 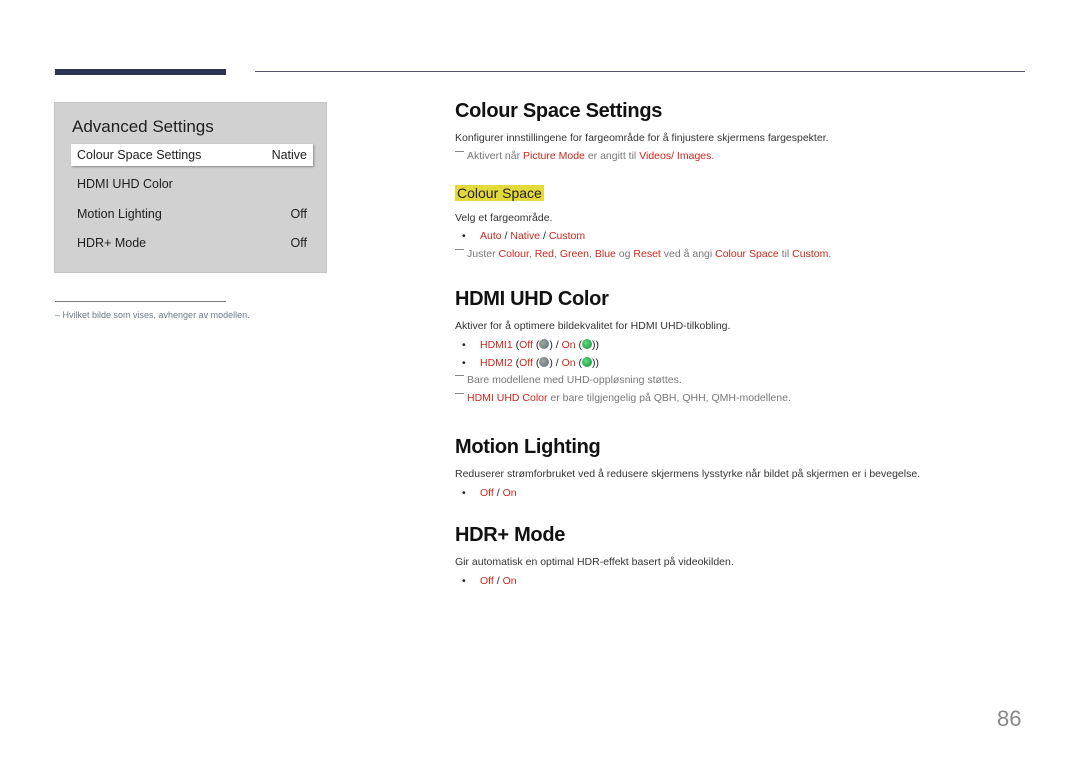 I want to click on page-number: 86, so click(x=1009, y=718).